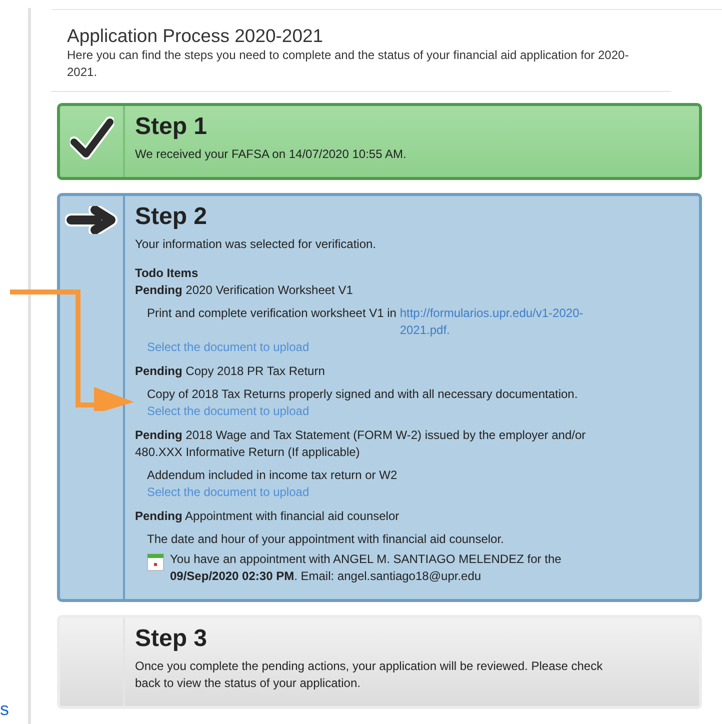 Image resolution: width=722 pixels, height=724 pixels. What do you see at coordinates (369, 675) in the screenshot?
I see `step-message: Once you complete the pending actions, your application will be reviewed. Please check back to view the status of your application.` at bounding box center [369, 675].